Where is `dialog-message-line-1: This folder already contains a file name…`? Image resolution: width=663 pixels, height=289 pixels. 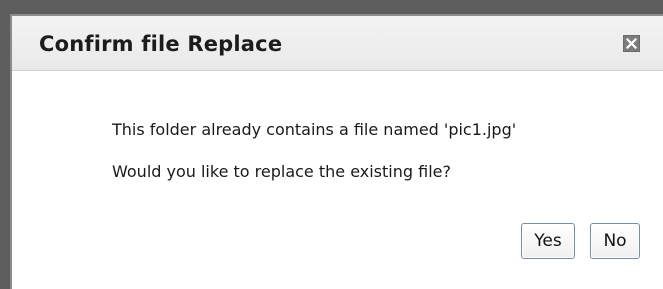 dialog-message-line-1: This folder already contains a file name… is located at coordinates (314, 129).